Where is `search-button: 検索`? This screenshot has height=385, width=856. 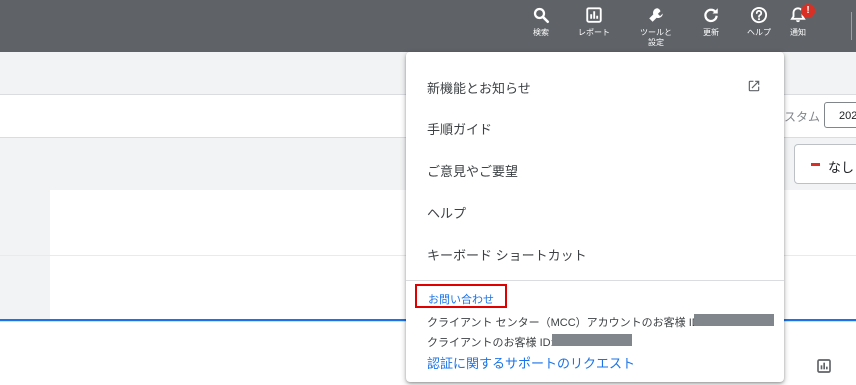 search-button: 検索 is located at coordinates (541, 22).